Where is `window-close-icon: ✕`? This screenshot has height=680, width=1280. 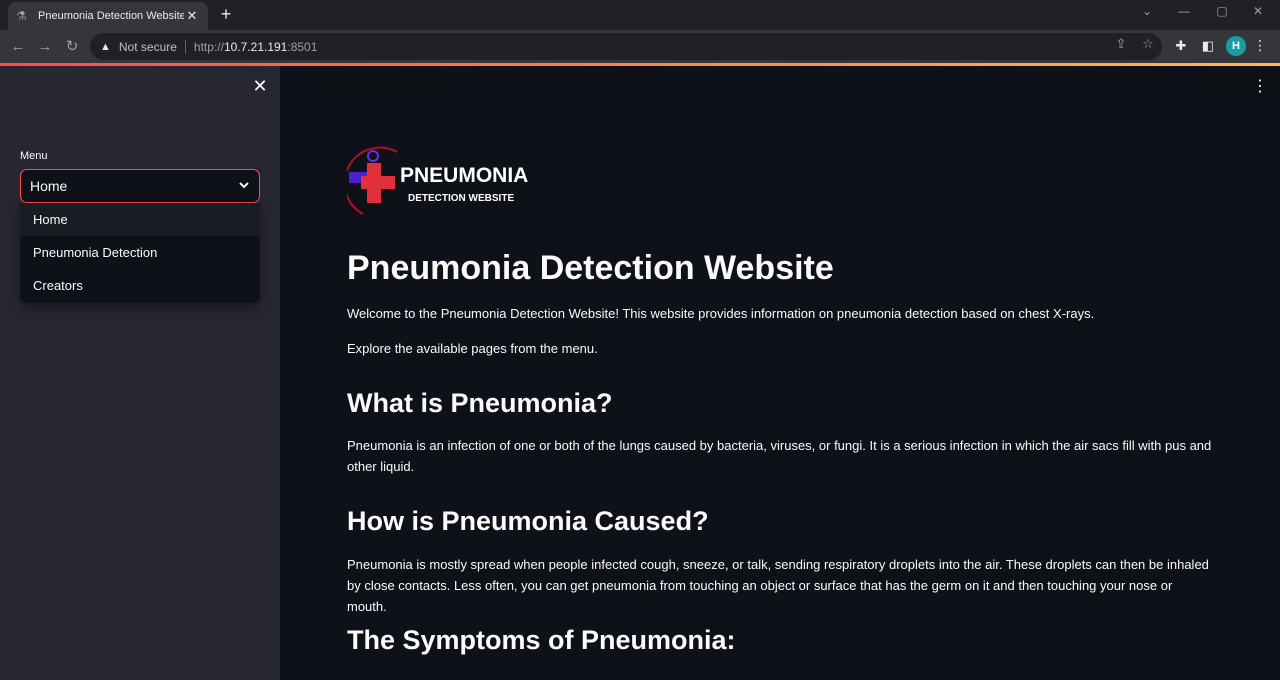 window-close-icon: ✕ is located at coordinates (1258, 11).